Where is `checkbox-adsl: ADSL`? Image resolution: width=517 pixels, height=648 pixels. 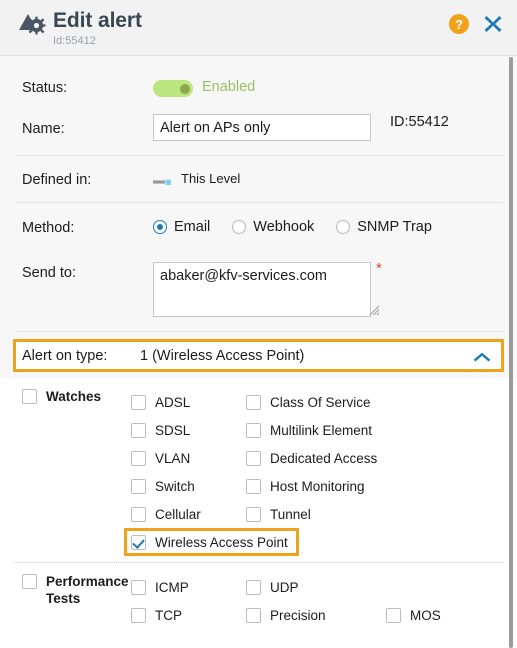
checkbox-adsl: ADSL is located at coordinates (188, 402).